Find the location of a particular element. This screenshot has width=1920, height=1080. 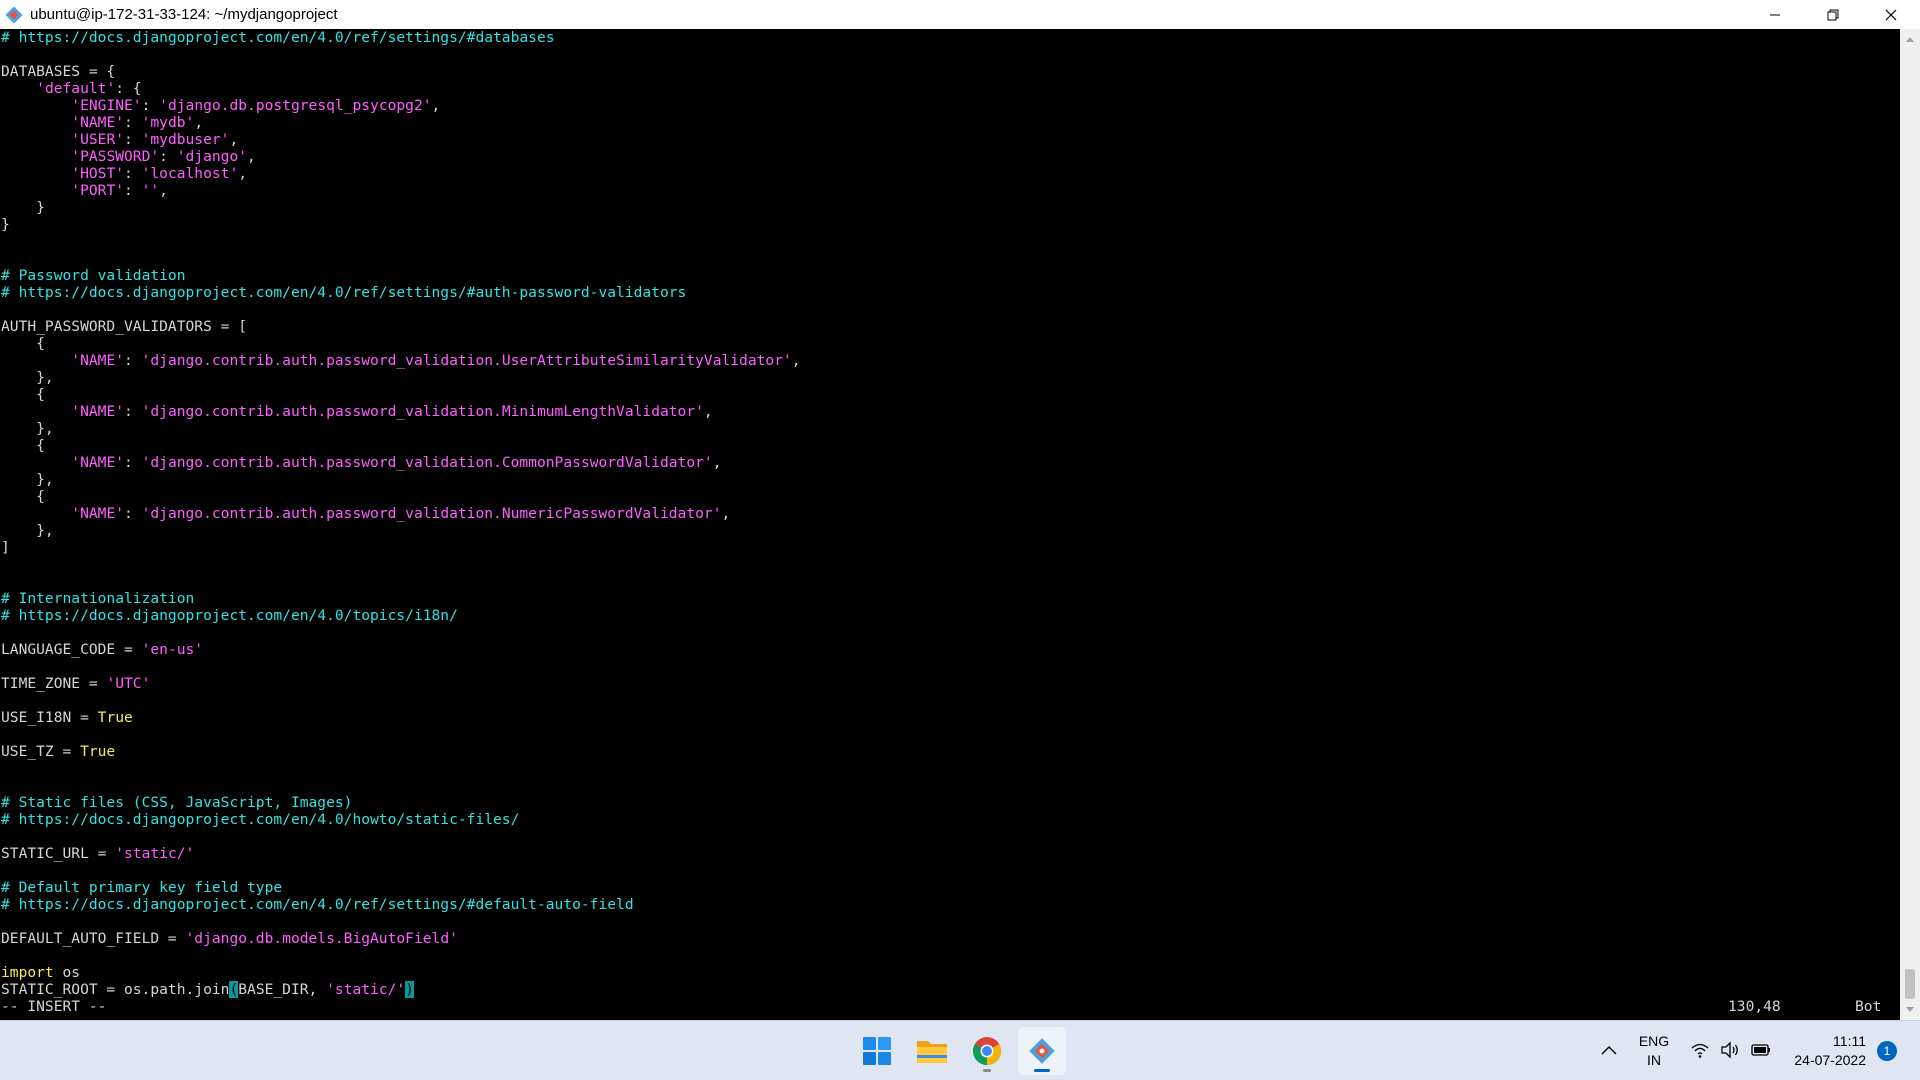

scroll-down-icon is located at coordinates (1910, 1009).